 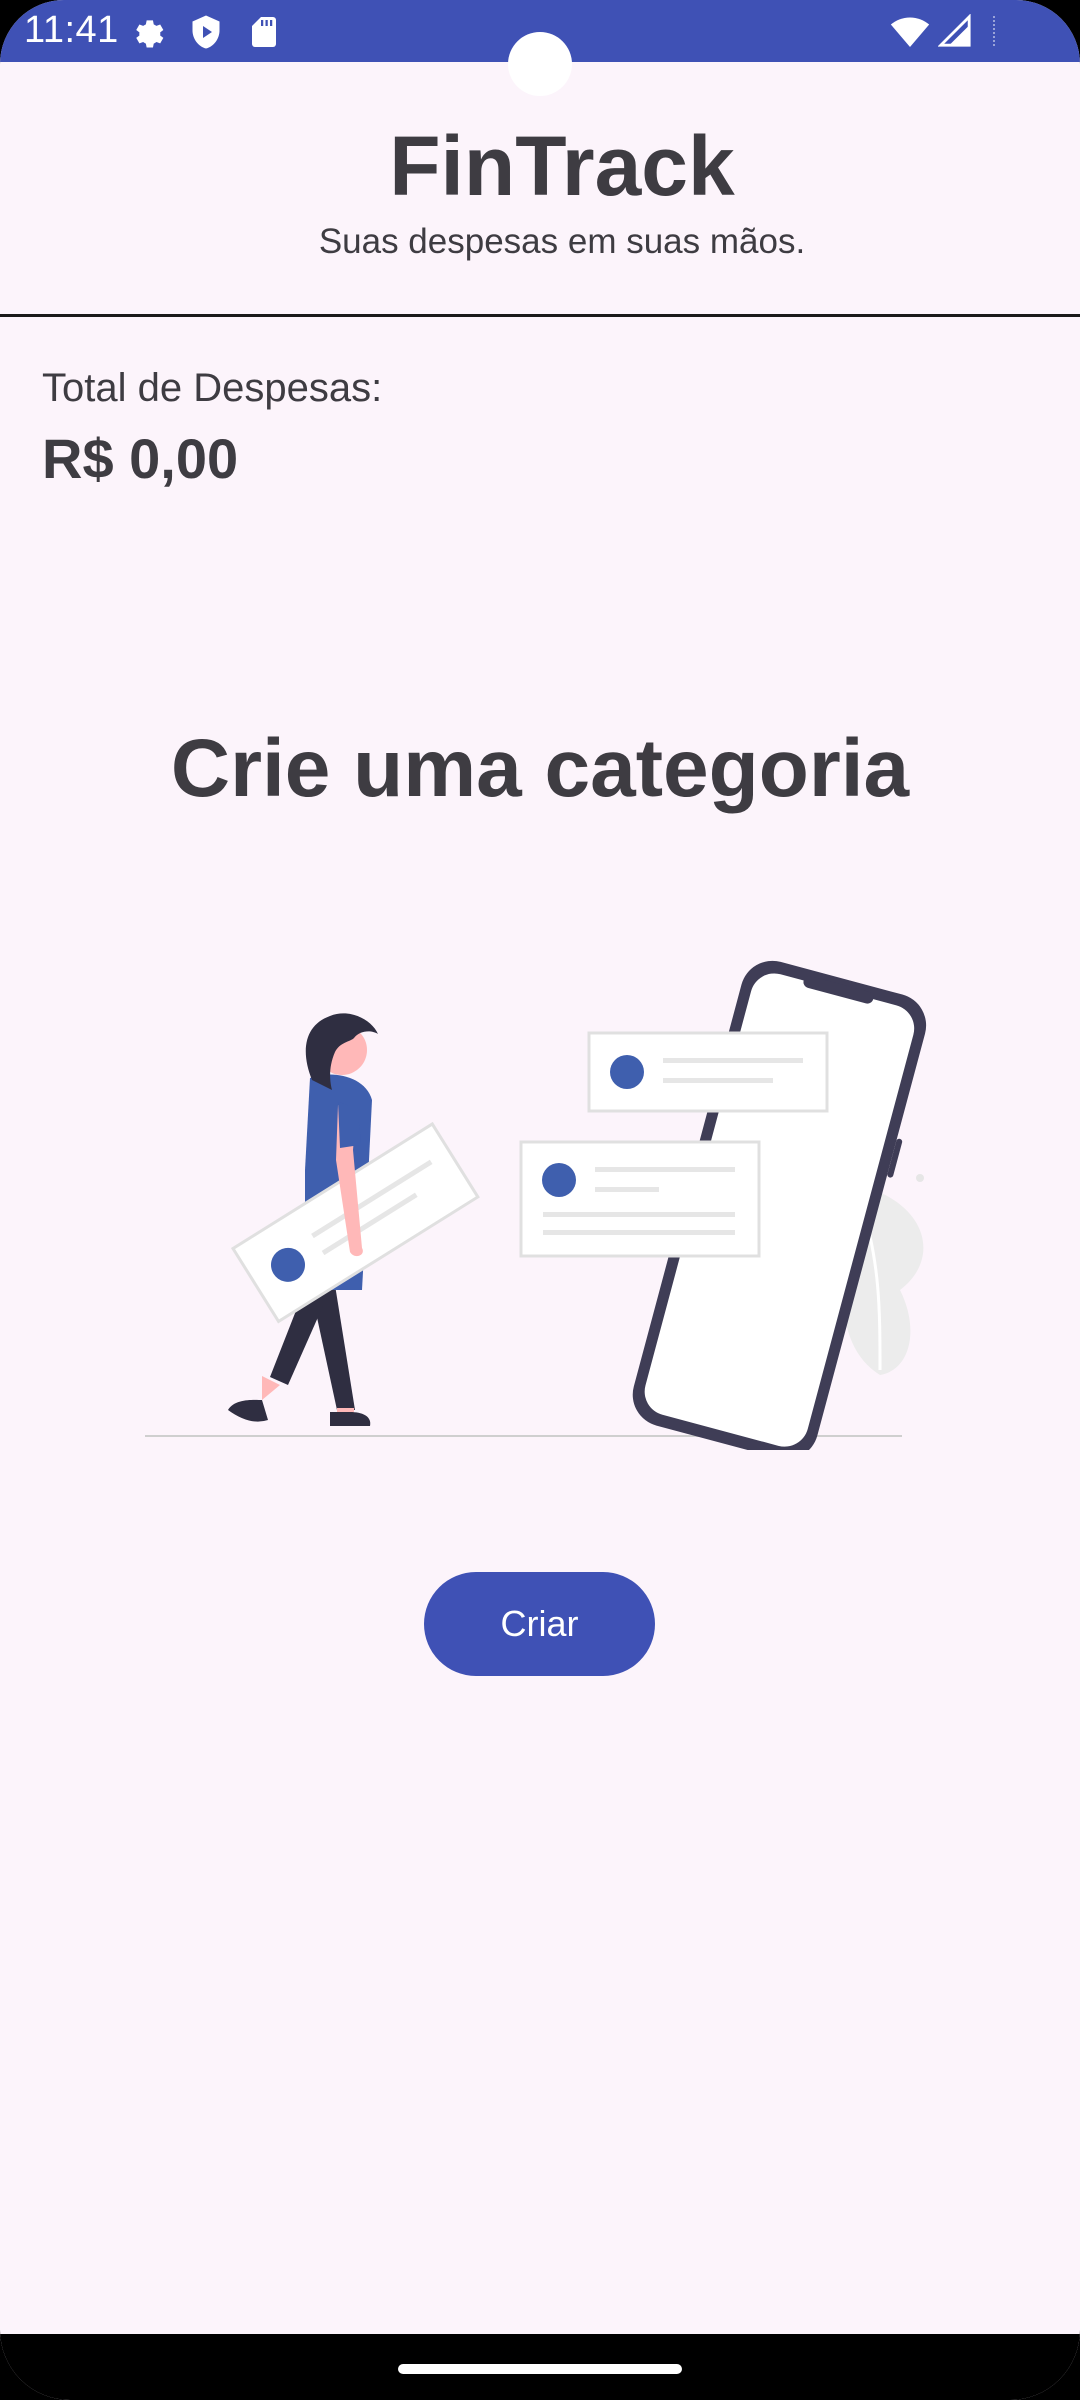 What do you see at coordinates (954, 30) in the screenshot?
I see `signal-icon` at bounding box center [954, 30].